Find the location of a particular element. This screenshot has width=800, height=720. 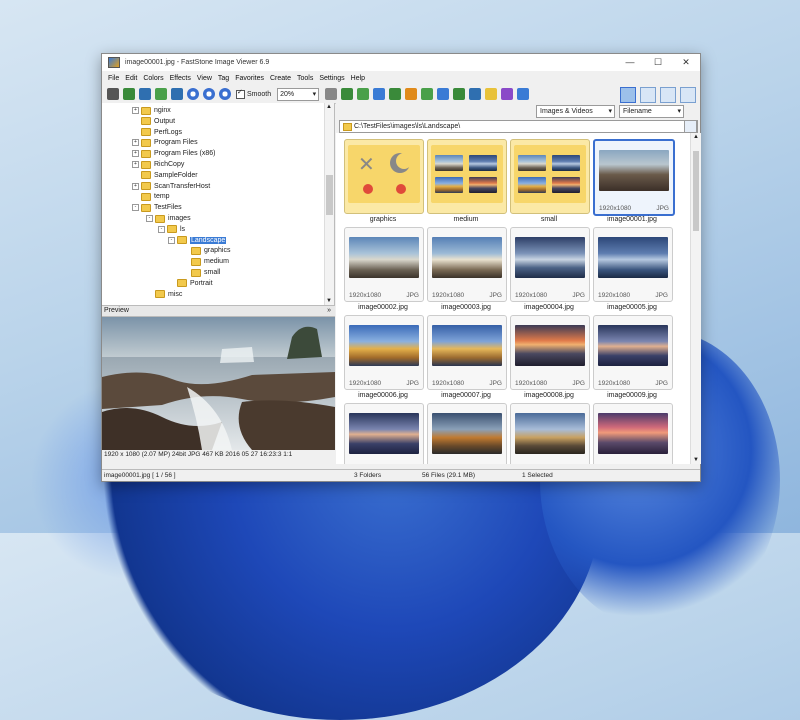

compare-icon is located at coordinates (491, 94).